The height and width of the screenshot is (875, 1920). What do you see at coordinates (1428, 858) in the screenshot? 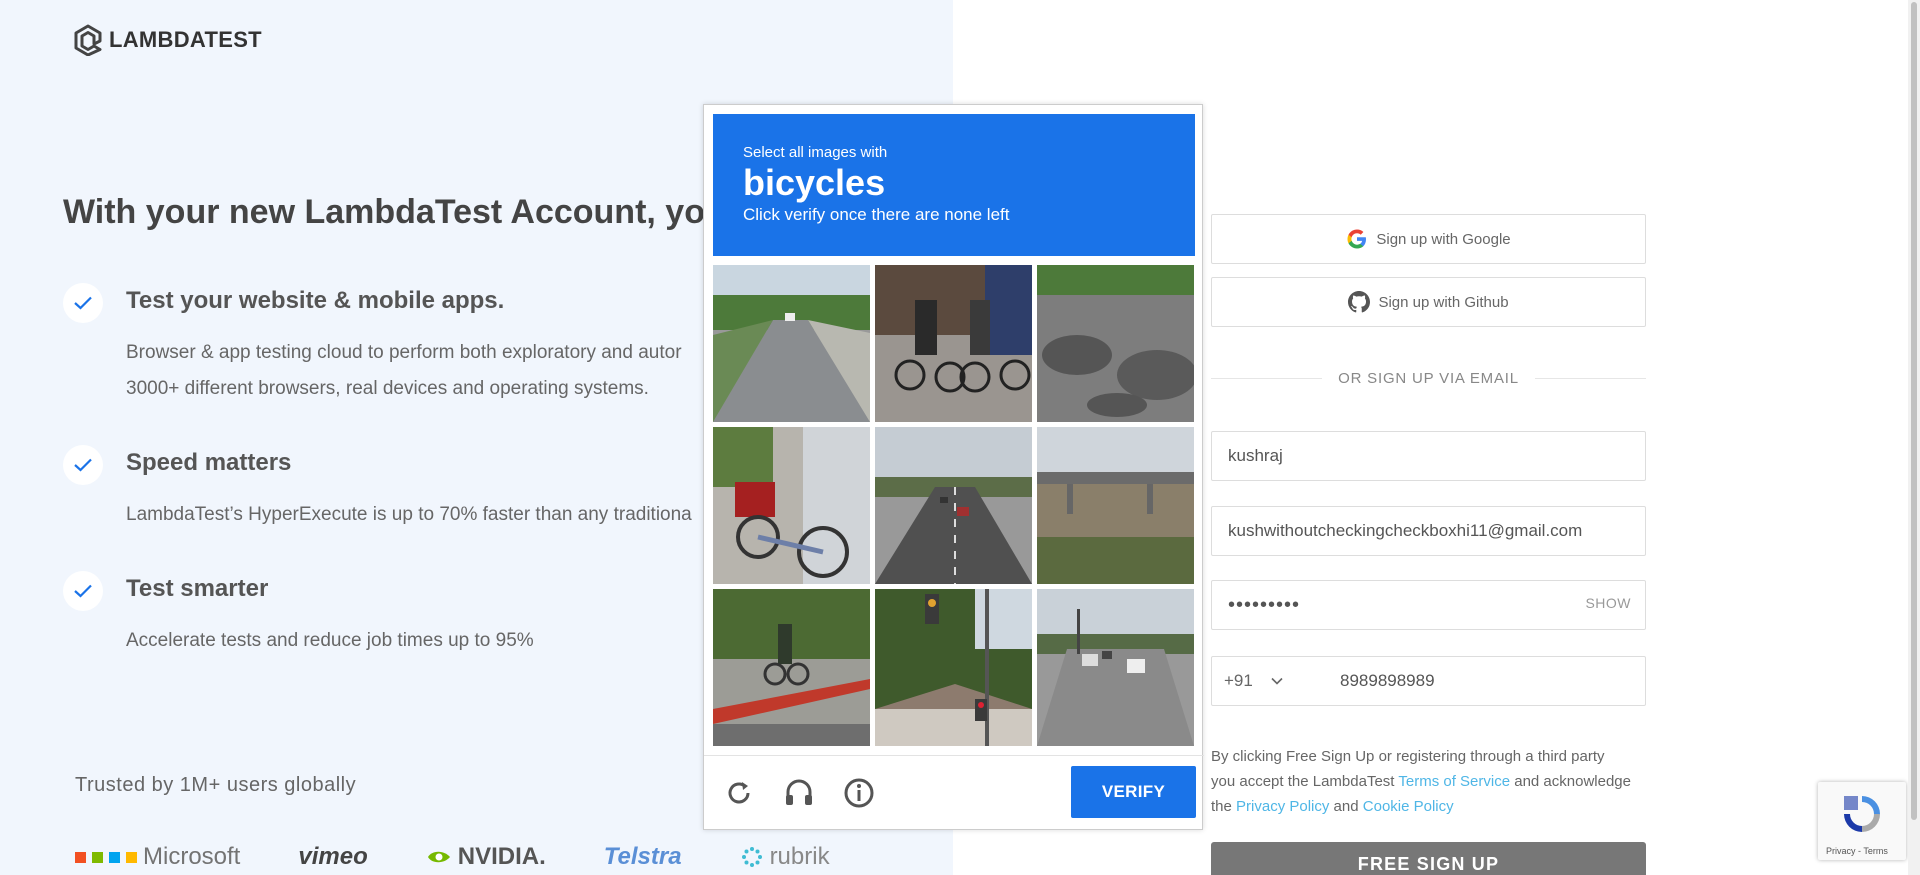
I see `free-signup-button: FREE SIGN UP` at bounding box center [1428, 858].